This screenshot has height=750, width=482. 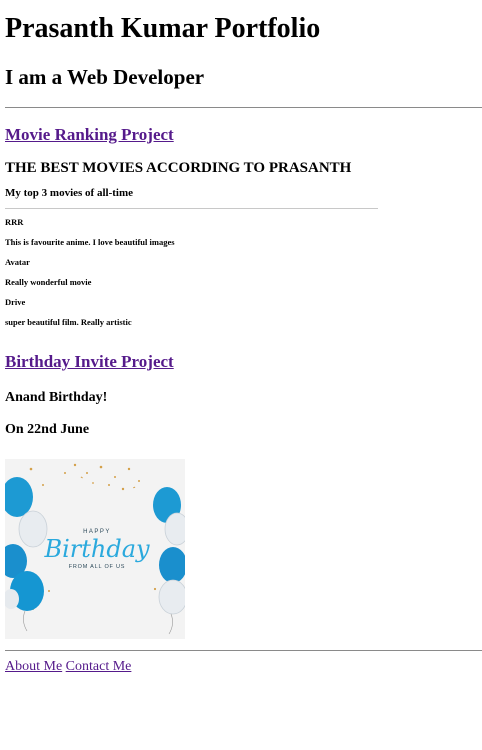 What do you see at coordinates (15, 302) in the screenshot?
I see `movie-item-name: Drive` at bounding box center [15, 302].